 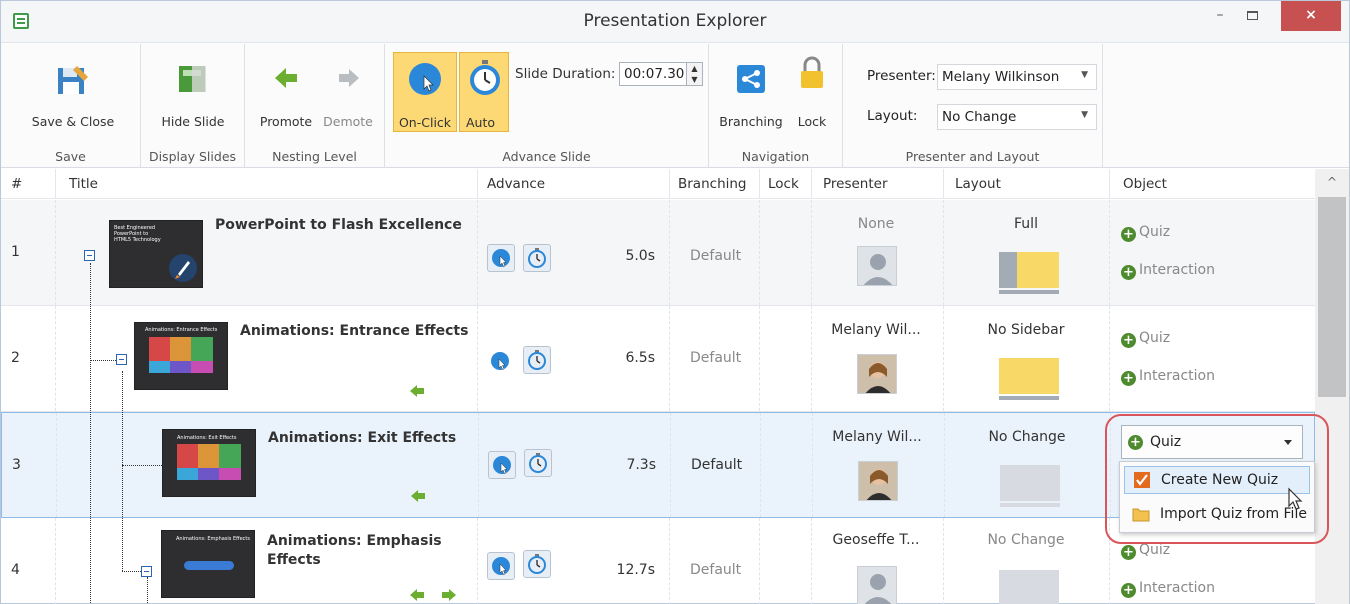 What do you see at coordinates (181, 356) in the screenshot?
I see `slide-thumbnail: Animations: Entrance Effects` at bounding box center [181, 356].